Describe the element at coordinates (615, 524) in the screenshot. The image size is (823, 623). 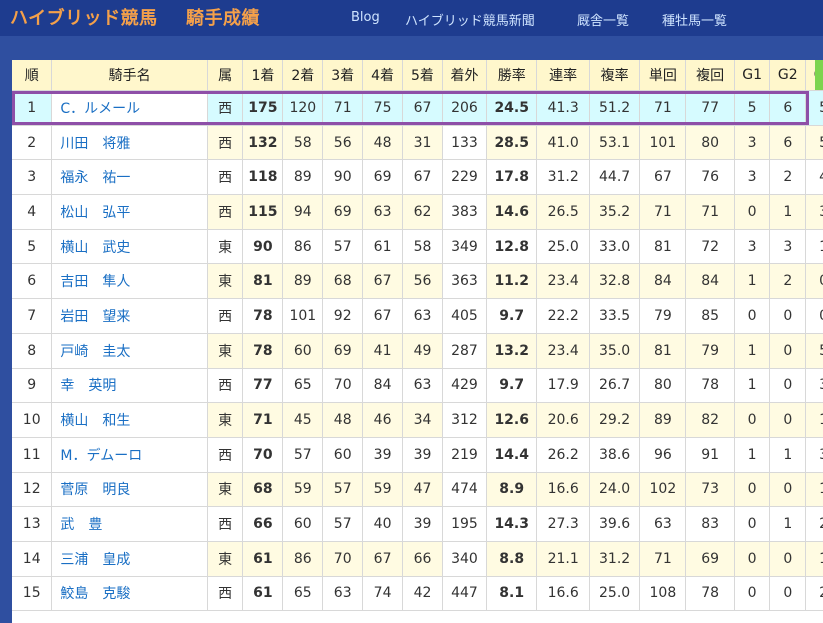
I see `table-cell: 39.6` at that location.